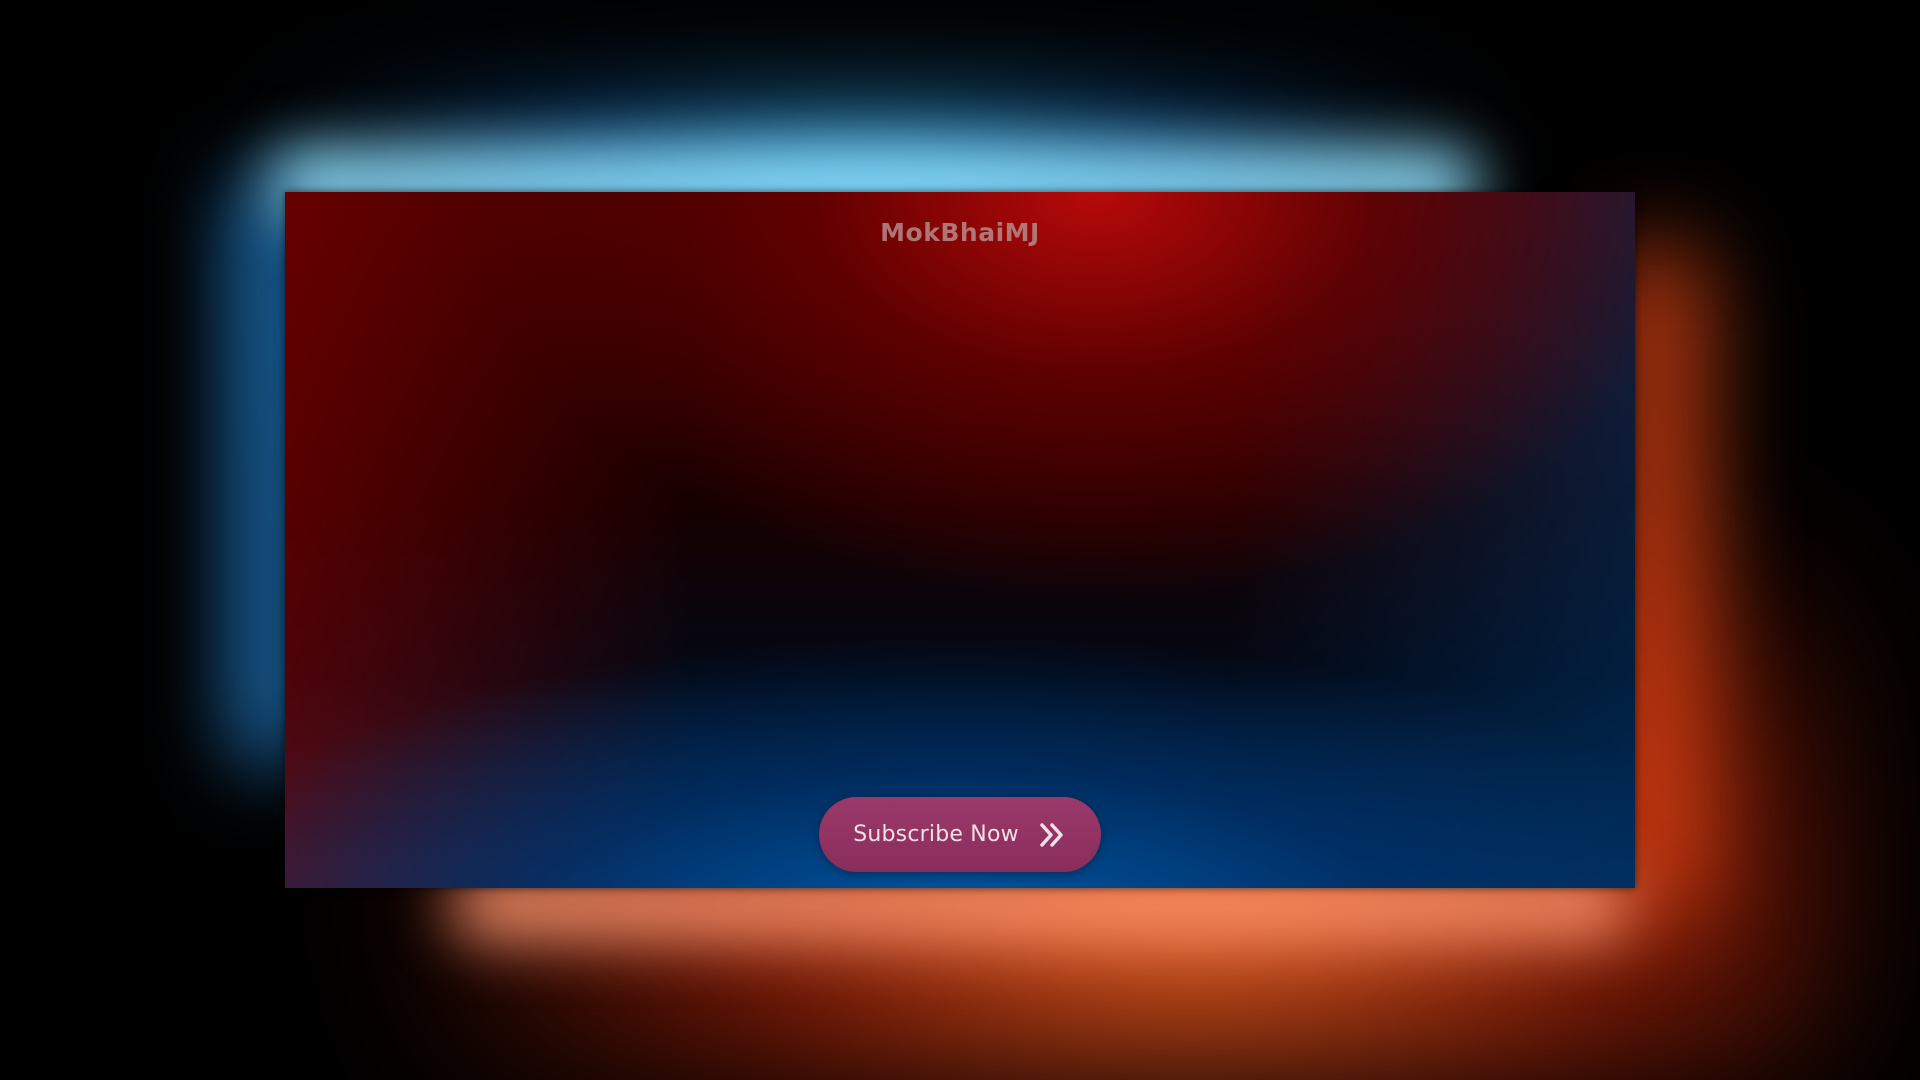  I want to click on subscribe-now-button: Subscribe Now, so click(960, 834).